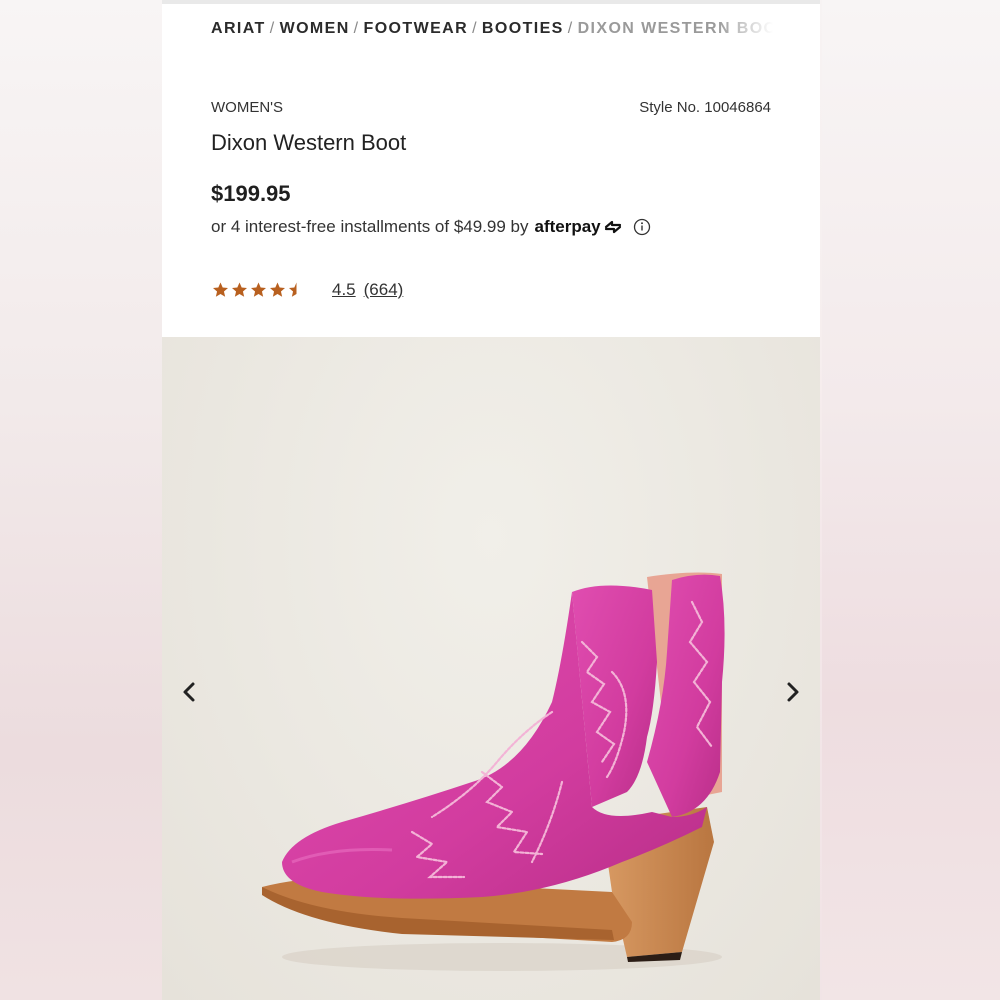  I want to click on product-gender: WOMEN'S, so click(247, 107).